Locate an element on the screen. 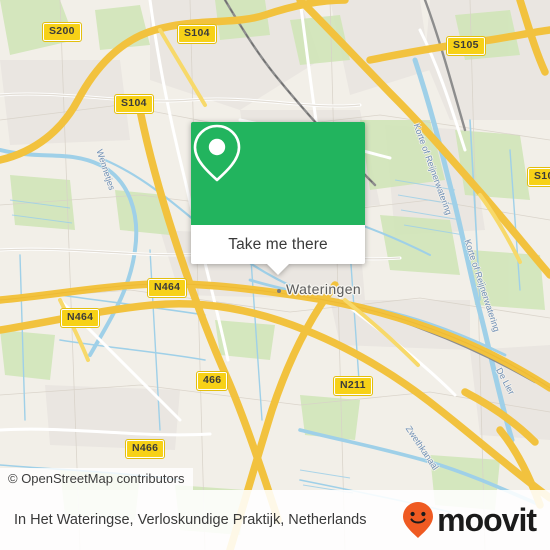 The image size is (550, 550). popup-tail is located at coordinates (278, 269).